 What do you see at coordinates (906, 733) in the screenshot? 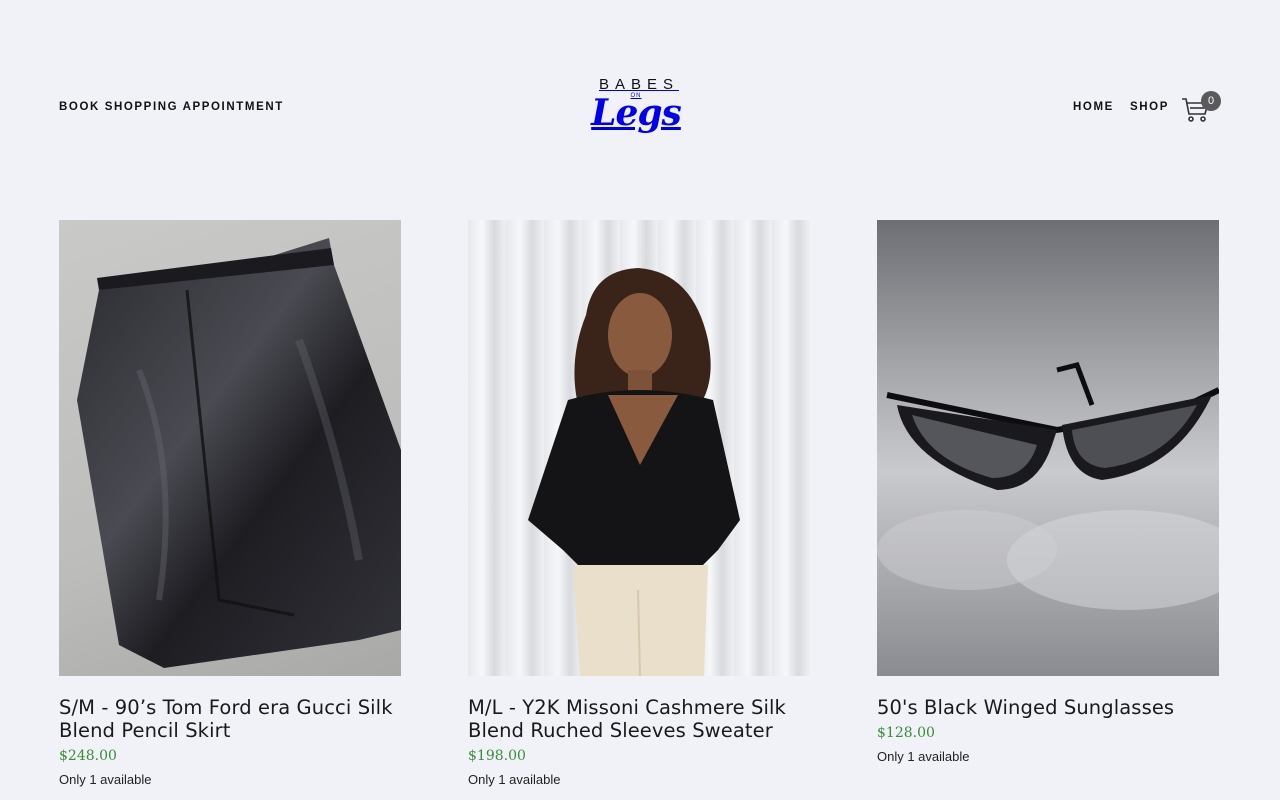
I see `product-price: $128.00` at bounding box center [906, 733].